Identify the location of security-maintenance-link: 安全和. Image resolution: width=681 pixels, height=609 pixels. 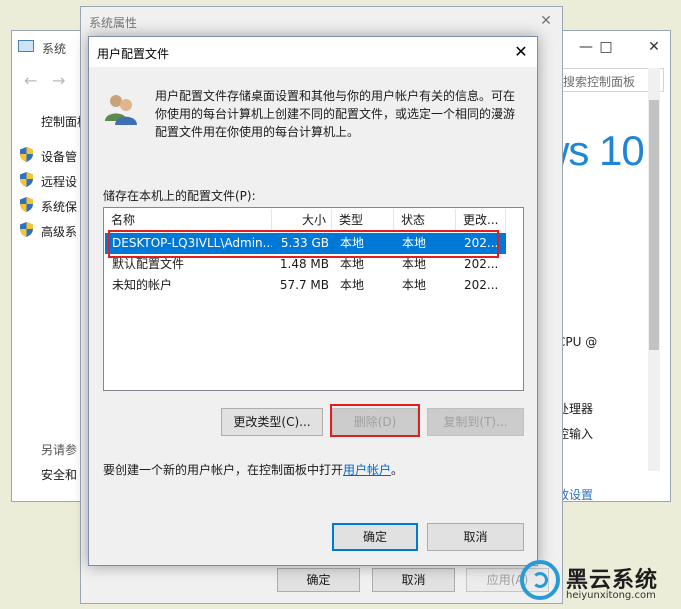
(59, 474).